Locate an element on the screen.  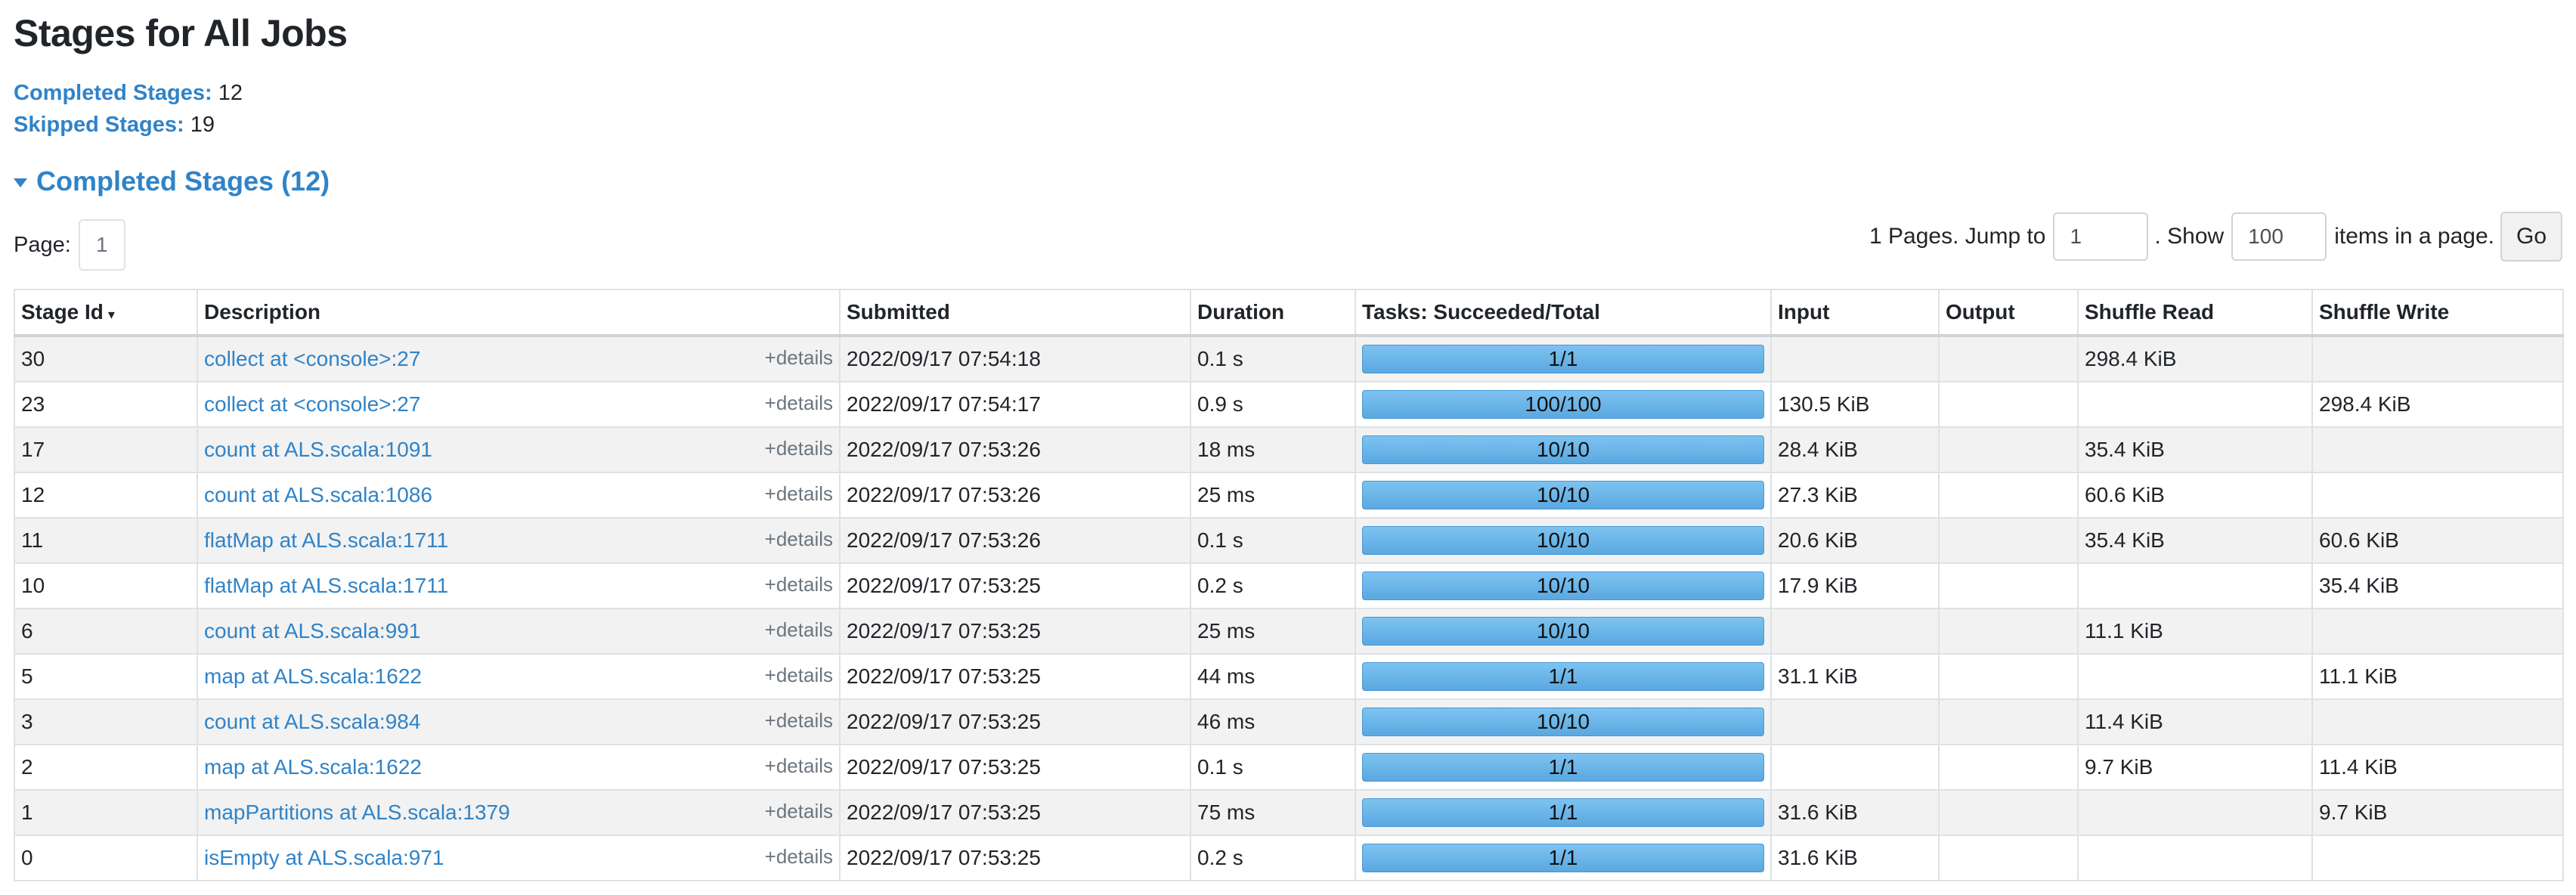
header-output: Output is located at coordinates (2008, 313).